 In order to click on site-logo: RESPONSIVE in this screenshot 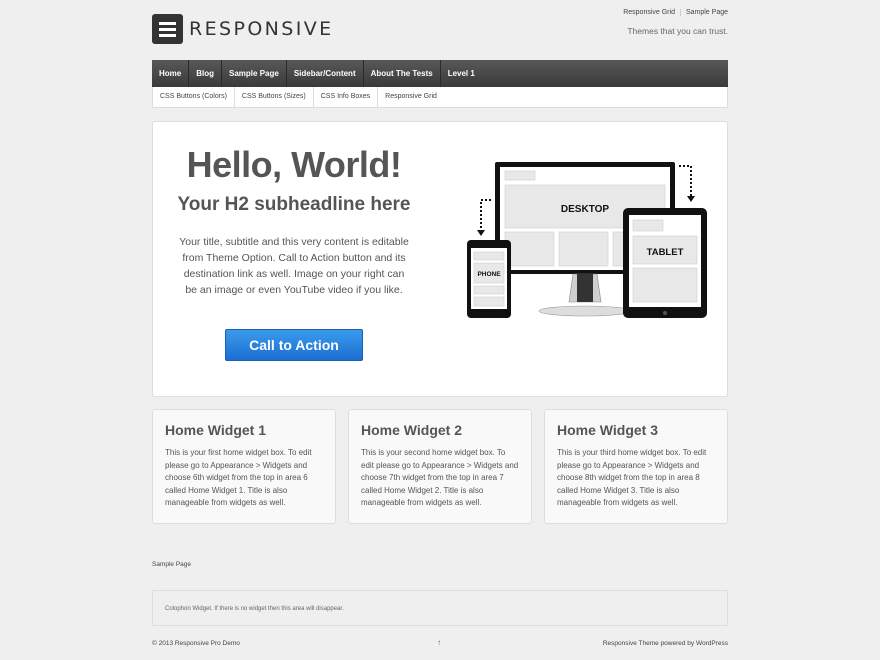, I will do `click(243, 29)`.